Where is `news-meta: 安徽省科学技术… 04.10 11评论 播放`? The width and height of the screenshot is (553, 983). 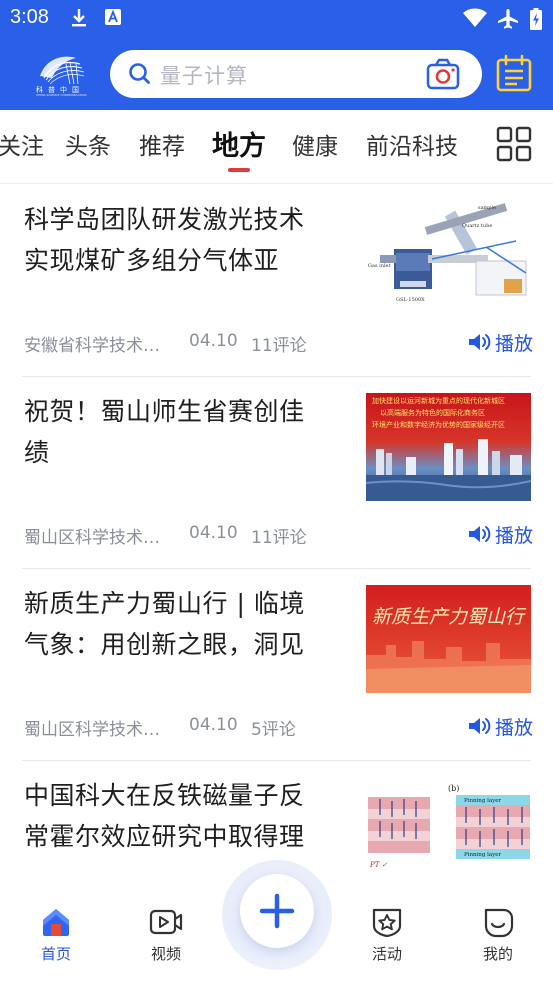 news-meta: 安徽省科学技术… 04.10 11评论 播放 is located at coordinates (278, 342).